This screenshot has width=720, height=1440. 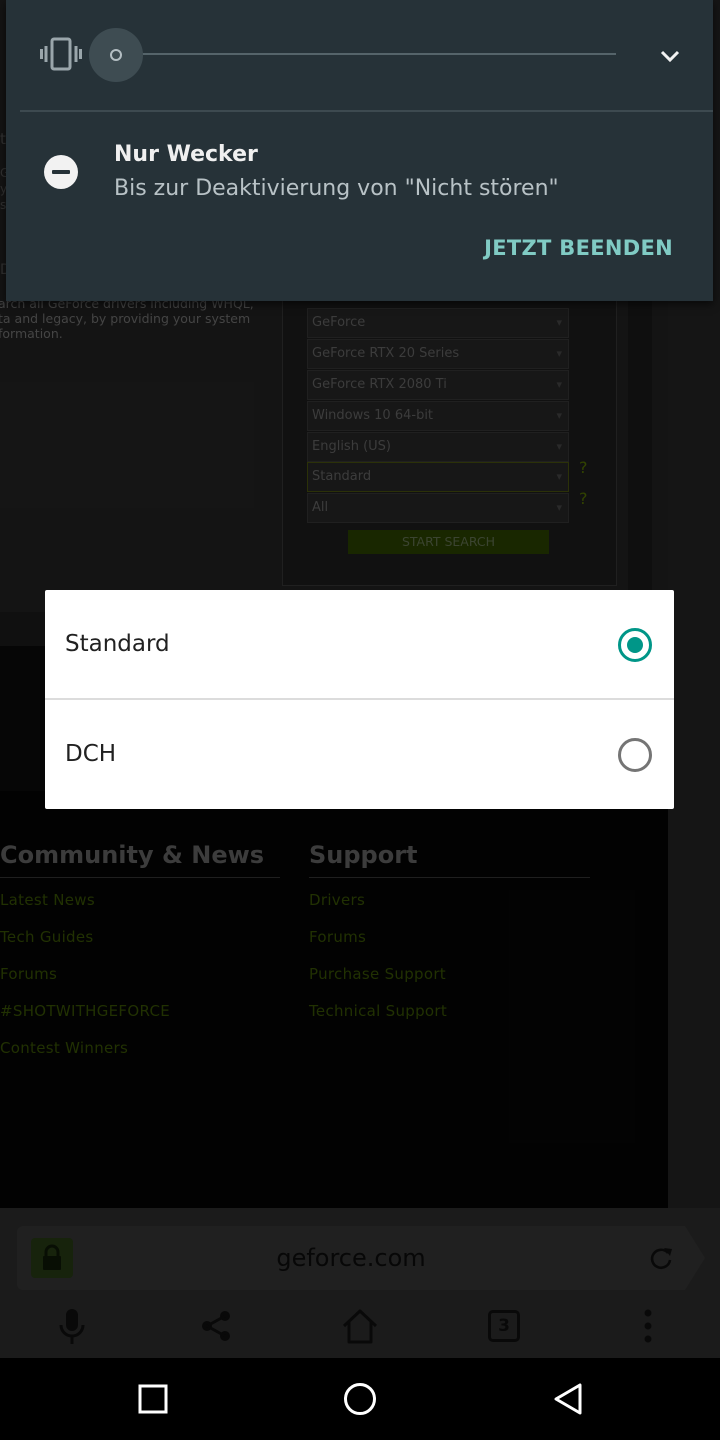 What do you see at coordinates (61, 172) in the screenshot?
I see `do-not-disturb-icon` at bounding box center [61, 172].